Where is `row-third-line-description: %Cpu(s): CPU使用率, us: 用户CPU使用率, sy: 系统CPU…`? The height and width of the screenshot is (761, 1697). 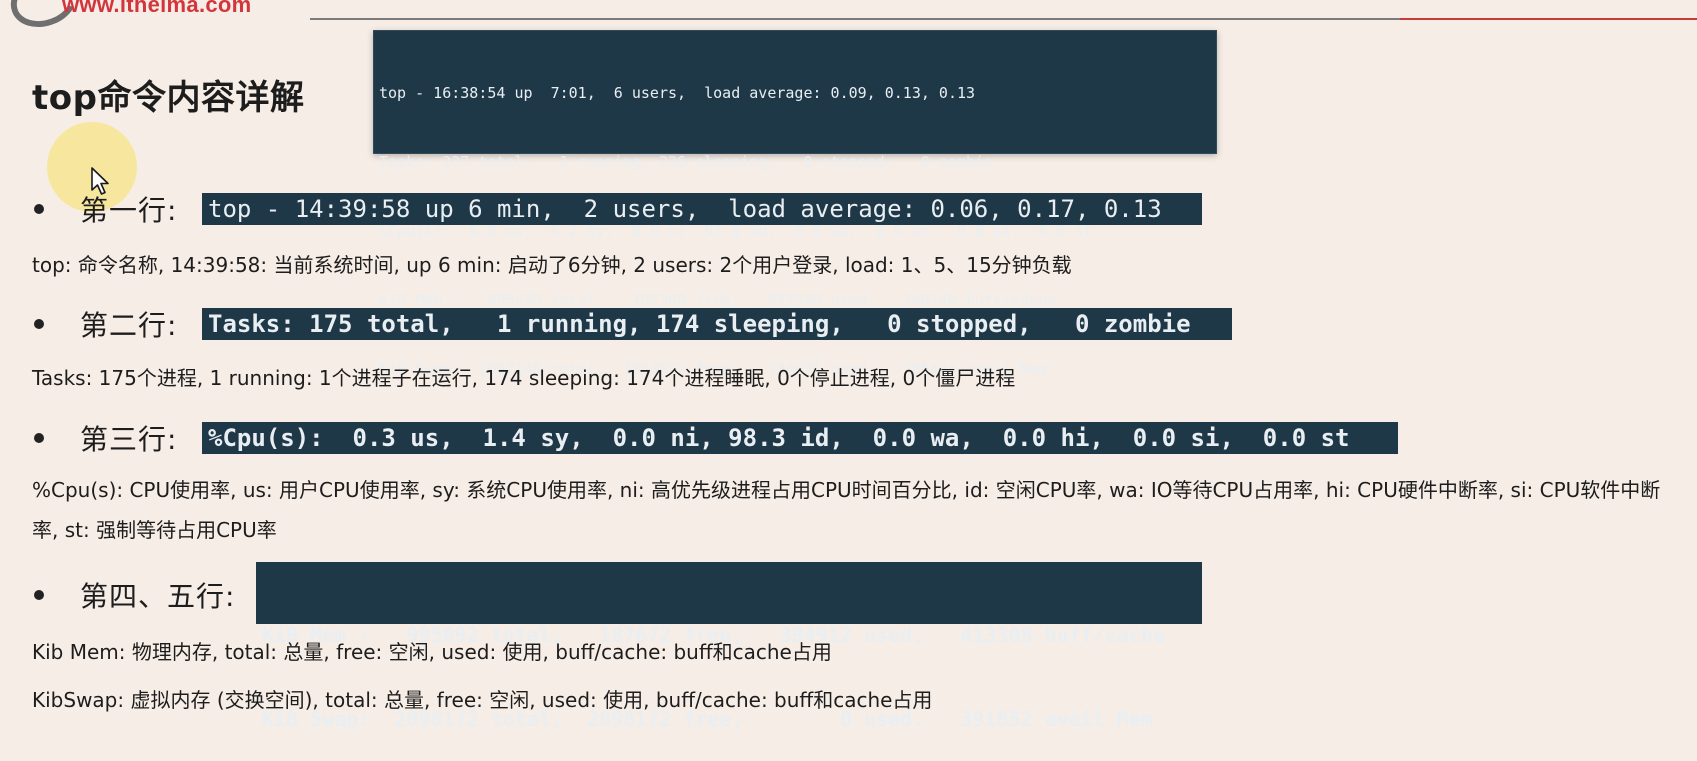
row-third-line-description: %Cpu(s): CPU使用率, us: 用户CPU使用率, sy: 系统CPU… is located at coordinates (846, 510).